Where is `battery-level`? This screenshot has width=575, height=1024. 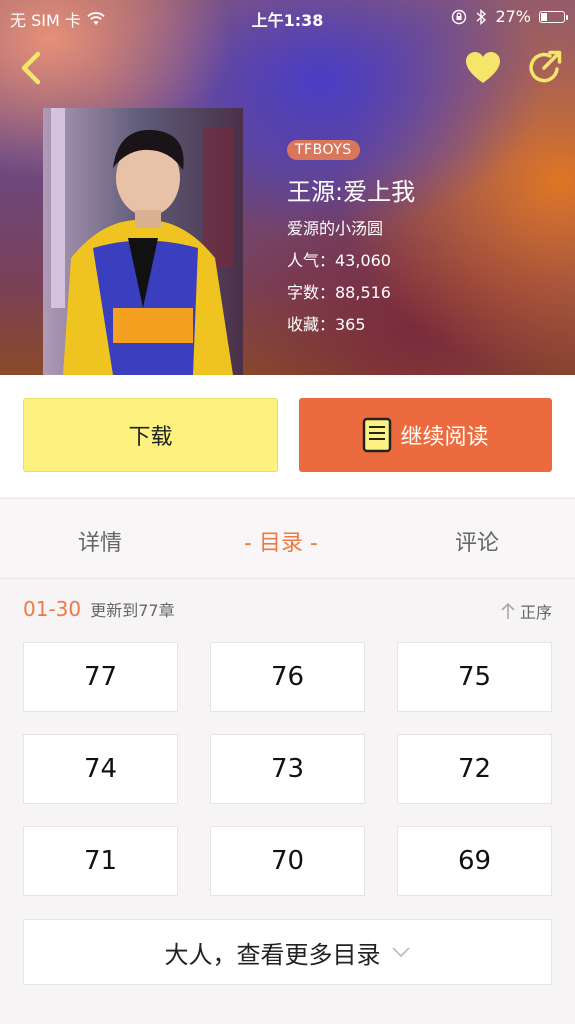
battery-level is located at coordinates (544, 16).